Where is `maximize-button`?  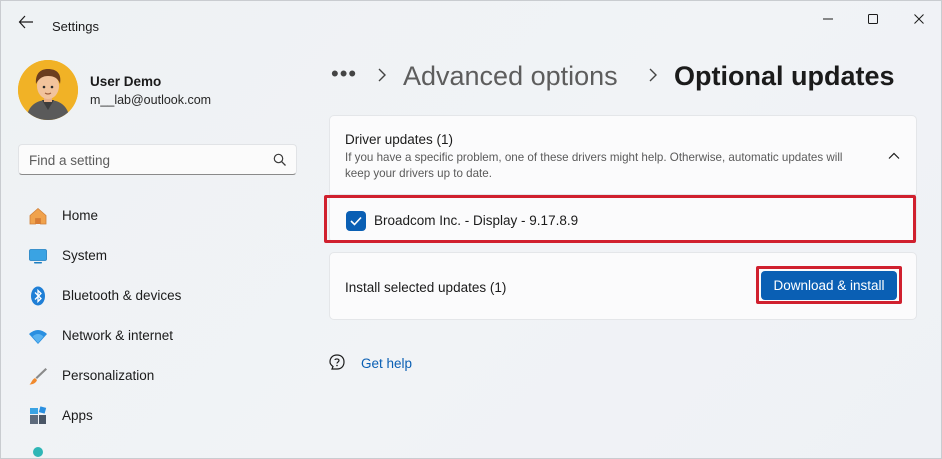
maximize-button is located at coordinates (873, 19).